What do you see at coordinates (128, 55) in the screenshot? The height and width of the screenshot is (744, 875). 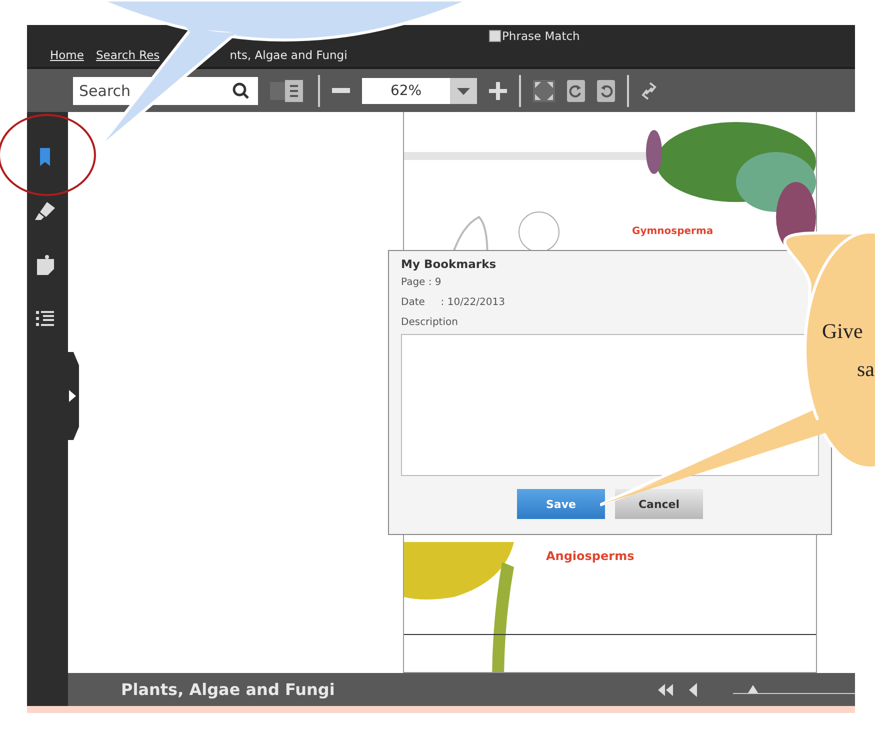 I see `breadcrumb-link: Search Res` at bounding box center [128, 55].